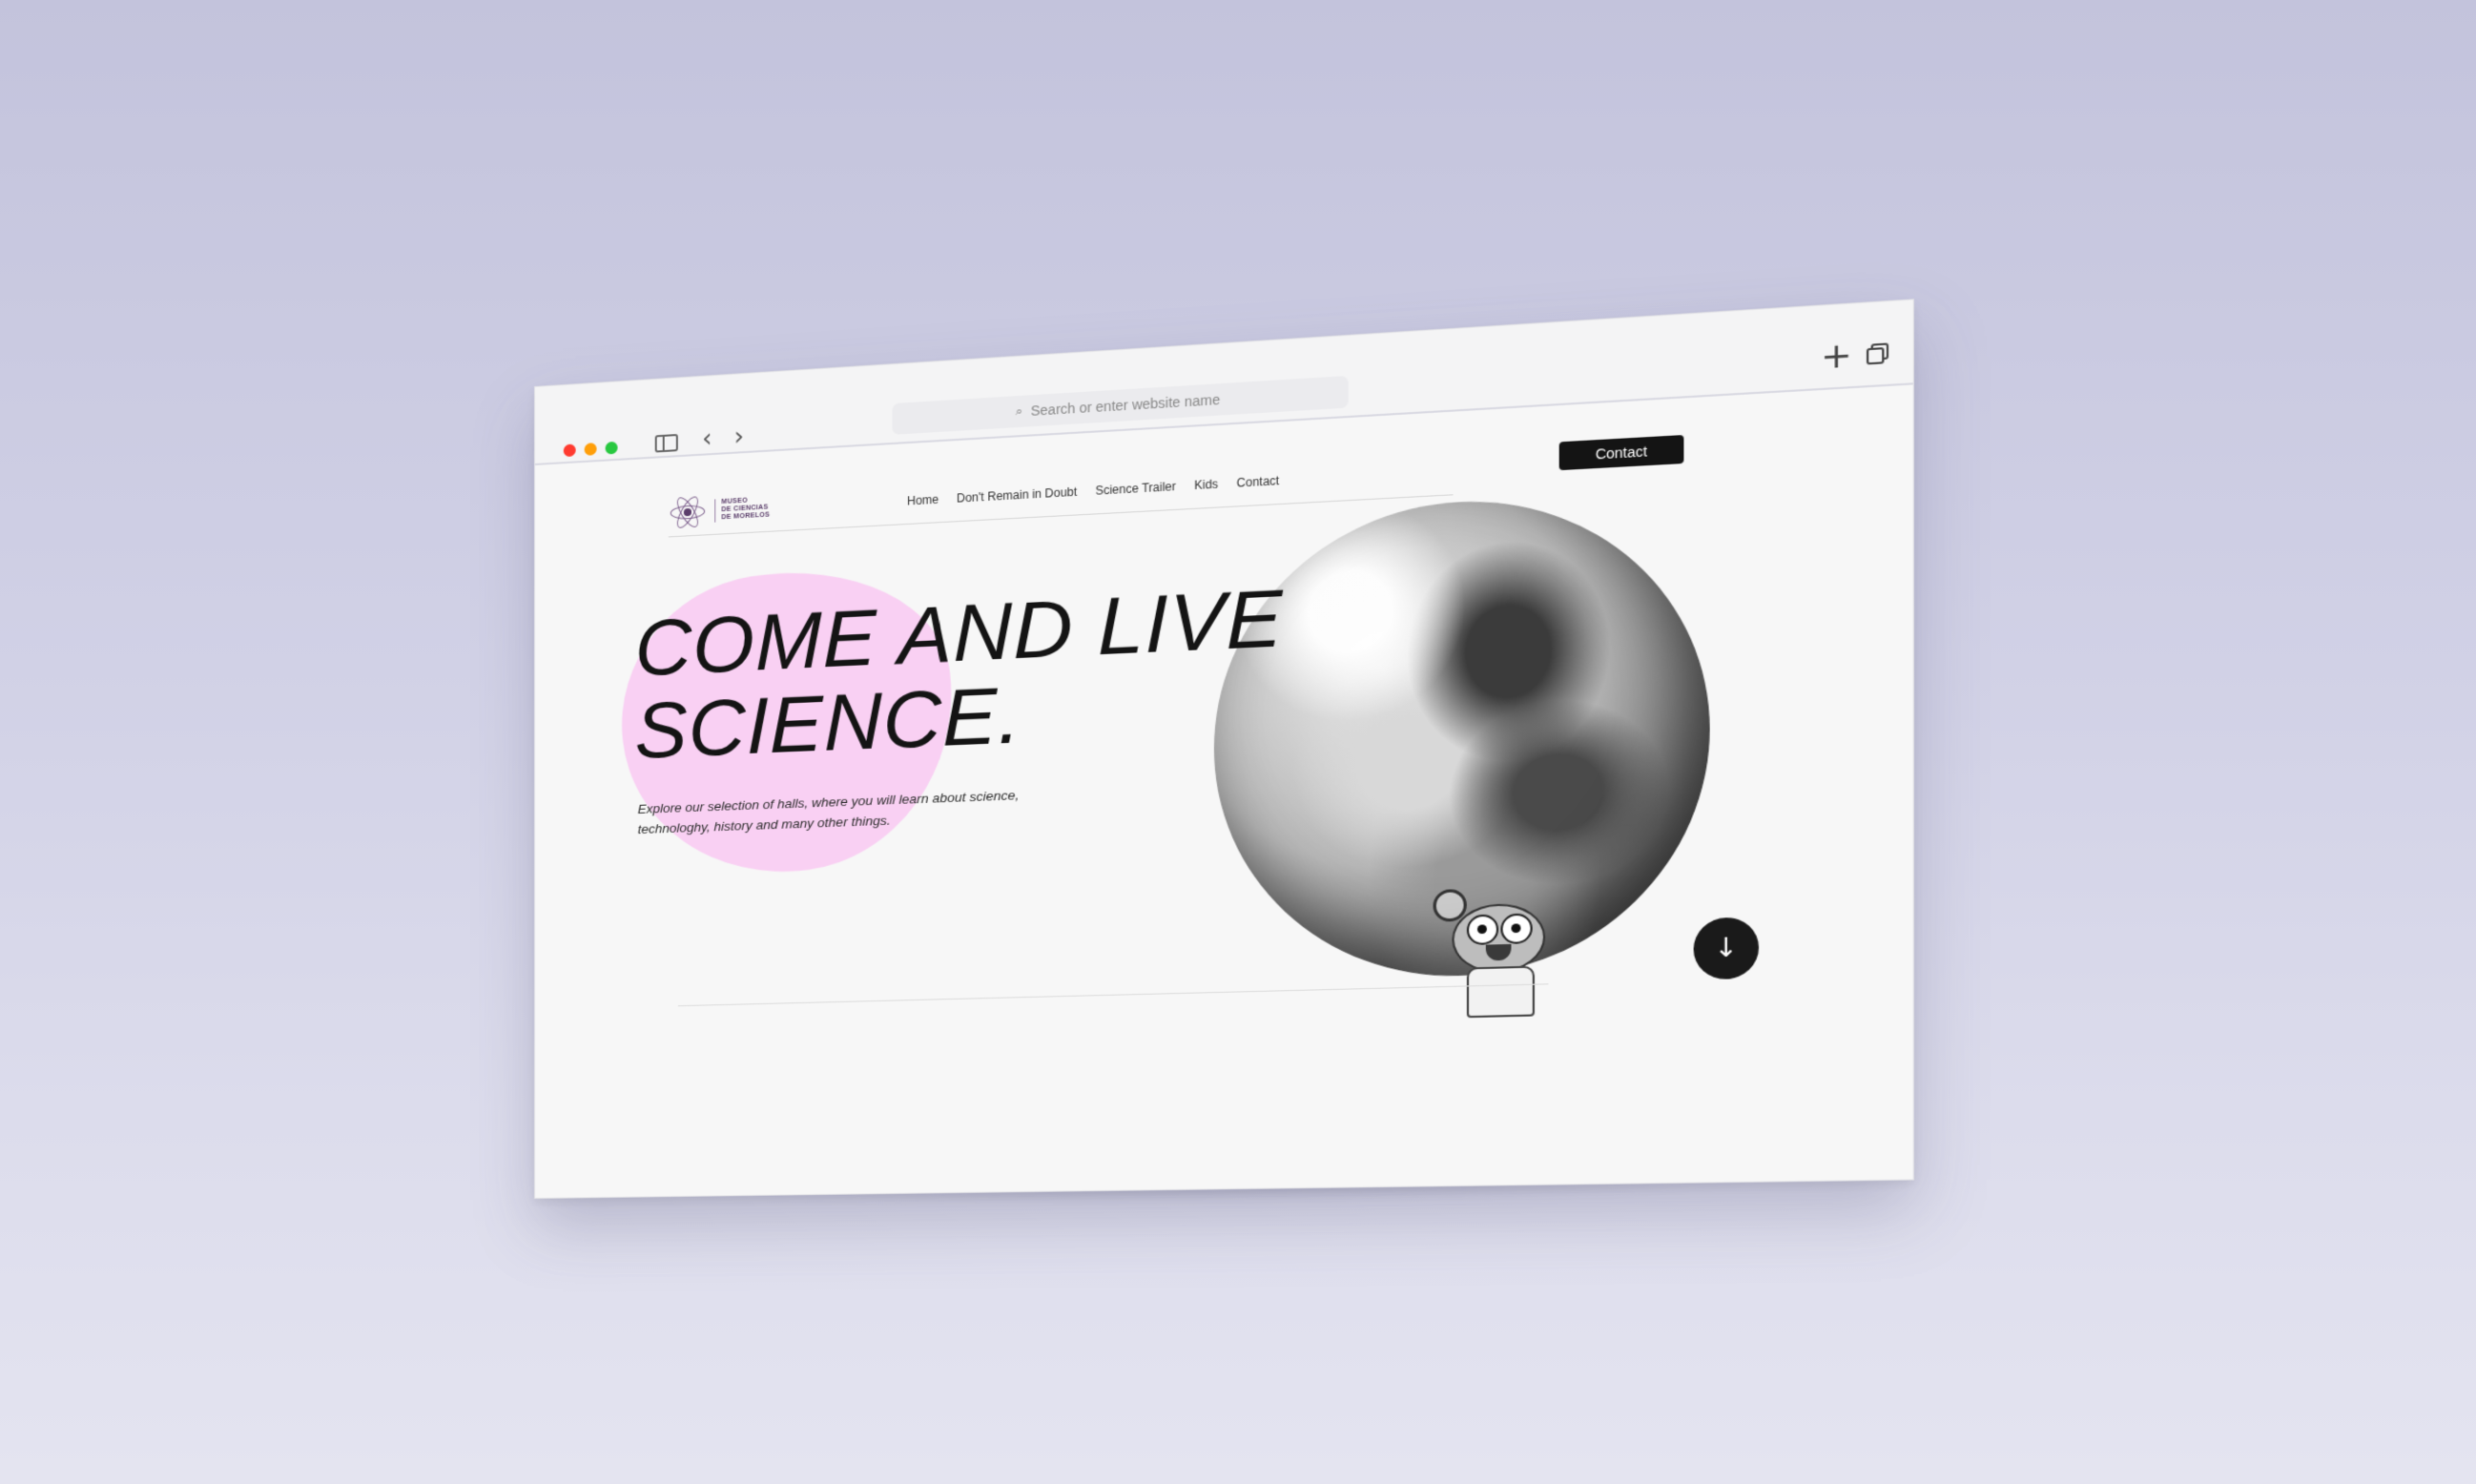 This screenshot has width=2476, height=1484. What do you see at coordinates (707, 439) in the screenshot?
I see `back-arrow-icon: ‹` at bounding box center [707, 439].